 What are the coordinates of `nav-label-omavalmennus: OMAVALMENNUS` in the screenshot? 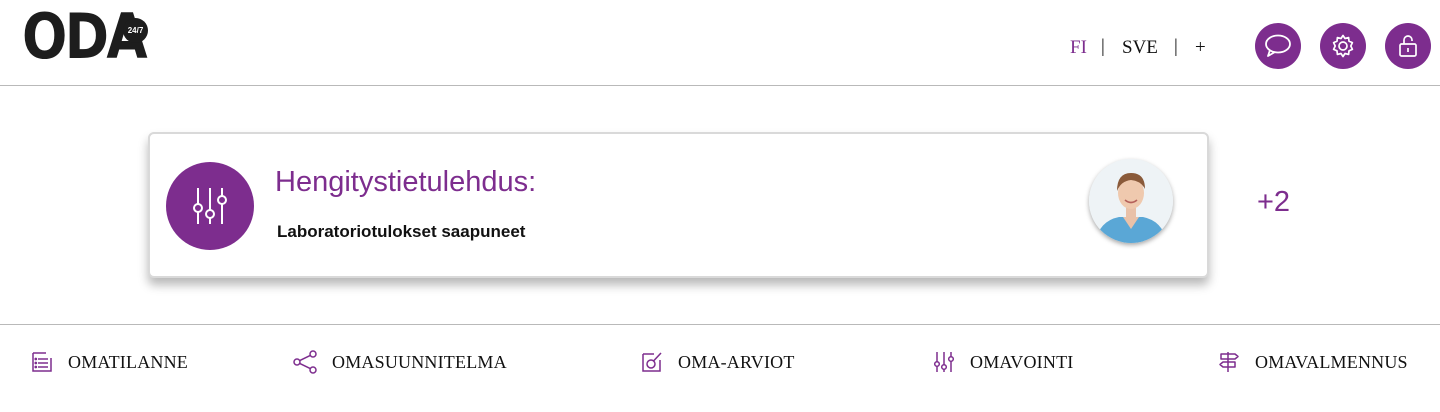 It's located at (1331, 361).